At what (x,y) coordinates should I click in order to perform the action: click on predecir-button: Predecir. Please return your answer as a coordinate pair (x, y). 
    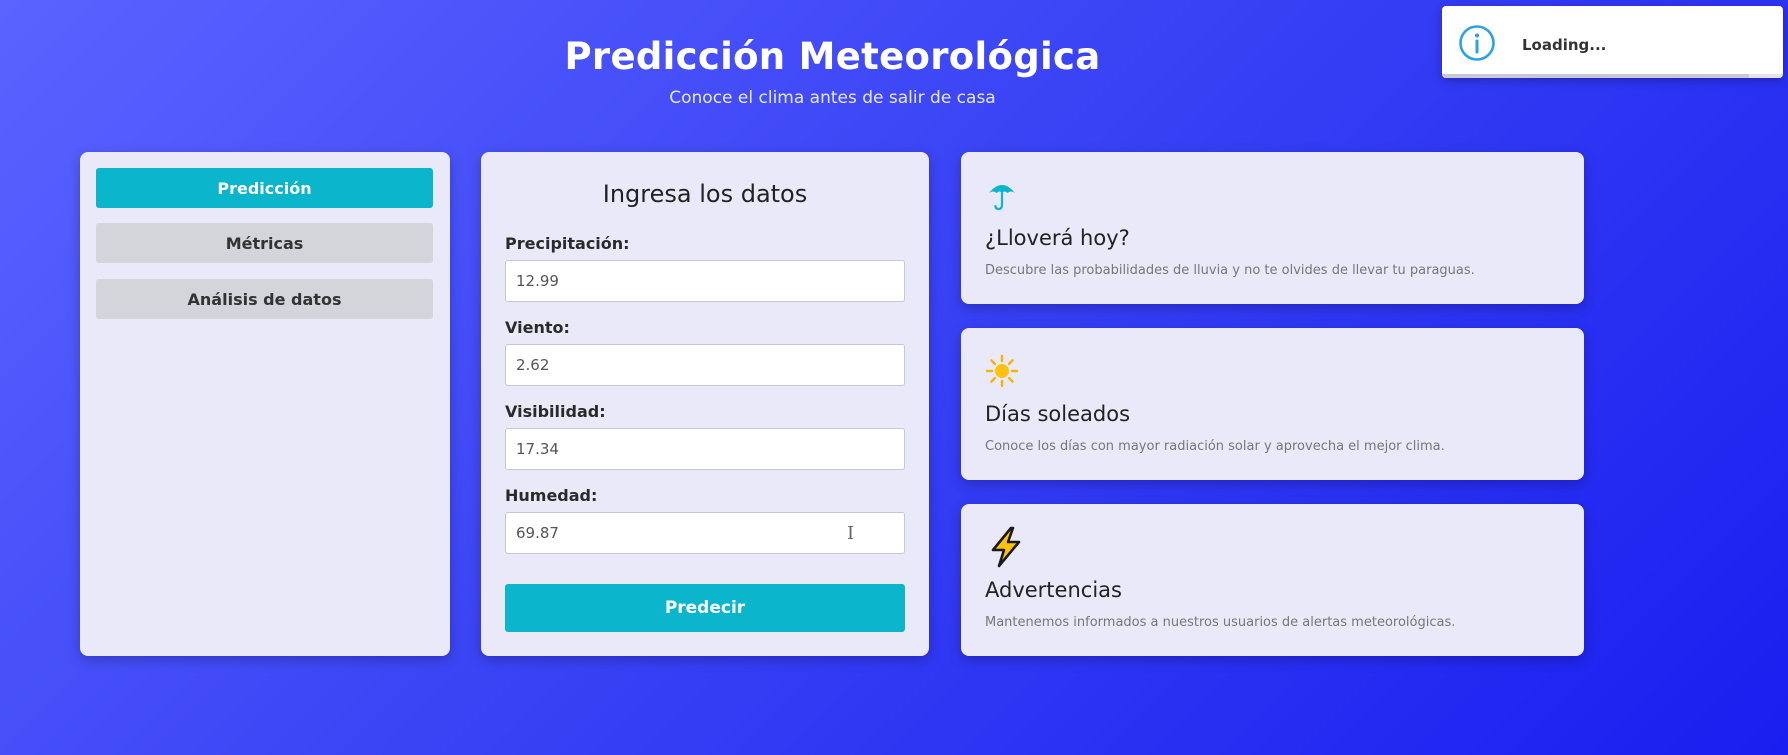
    Looking at the image, I should click on (705, 608).